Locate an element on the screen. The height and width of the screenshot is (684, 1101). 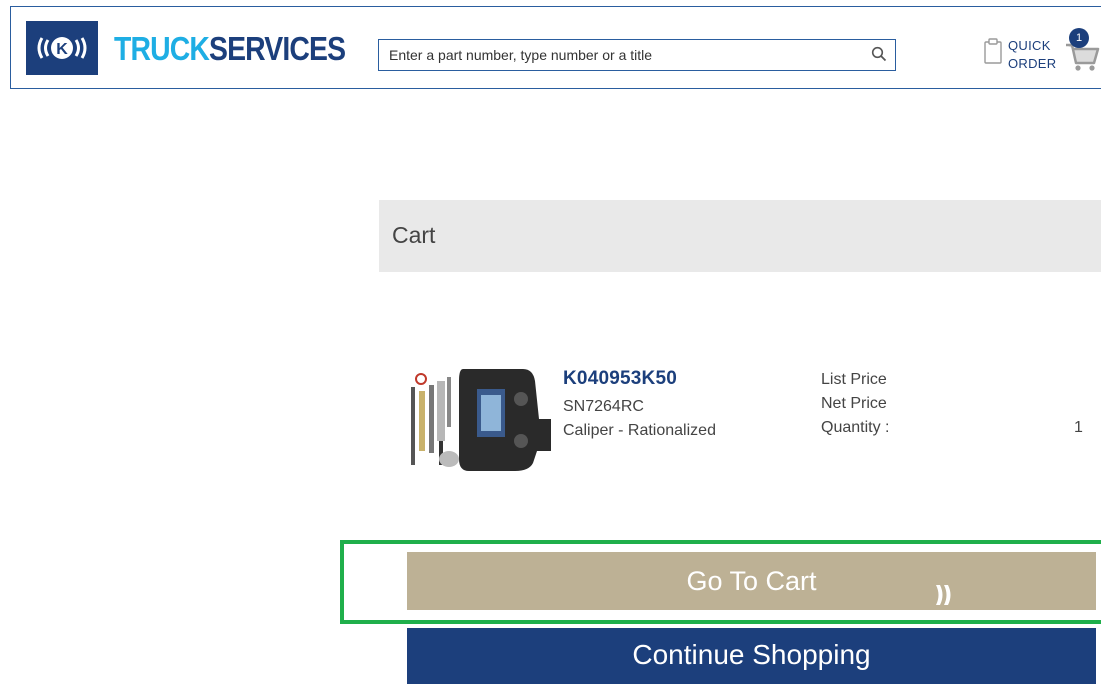
search-bar is located at coordinates (637, 55).